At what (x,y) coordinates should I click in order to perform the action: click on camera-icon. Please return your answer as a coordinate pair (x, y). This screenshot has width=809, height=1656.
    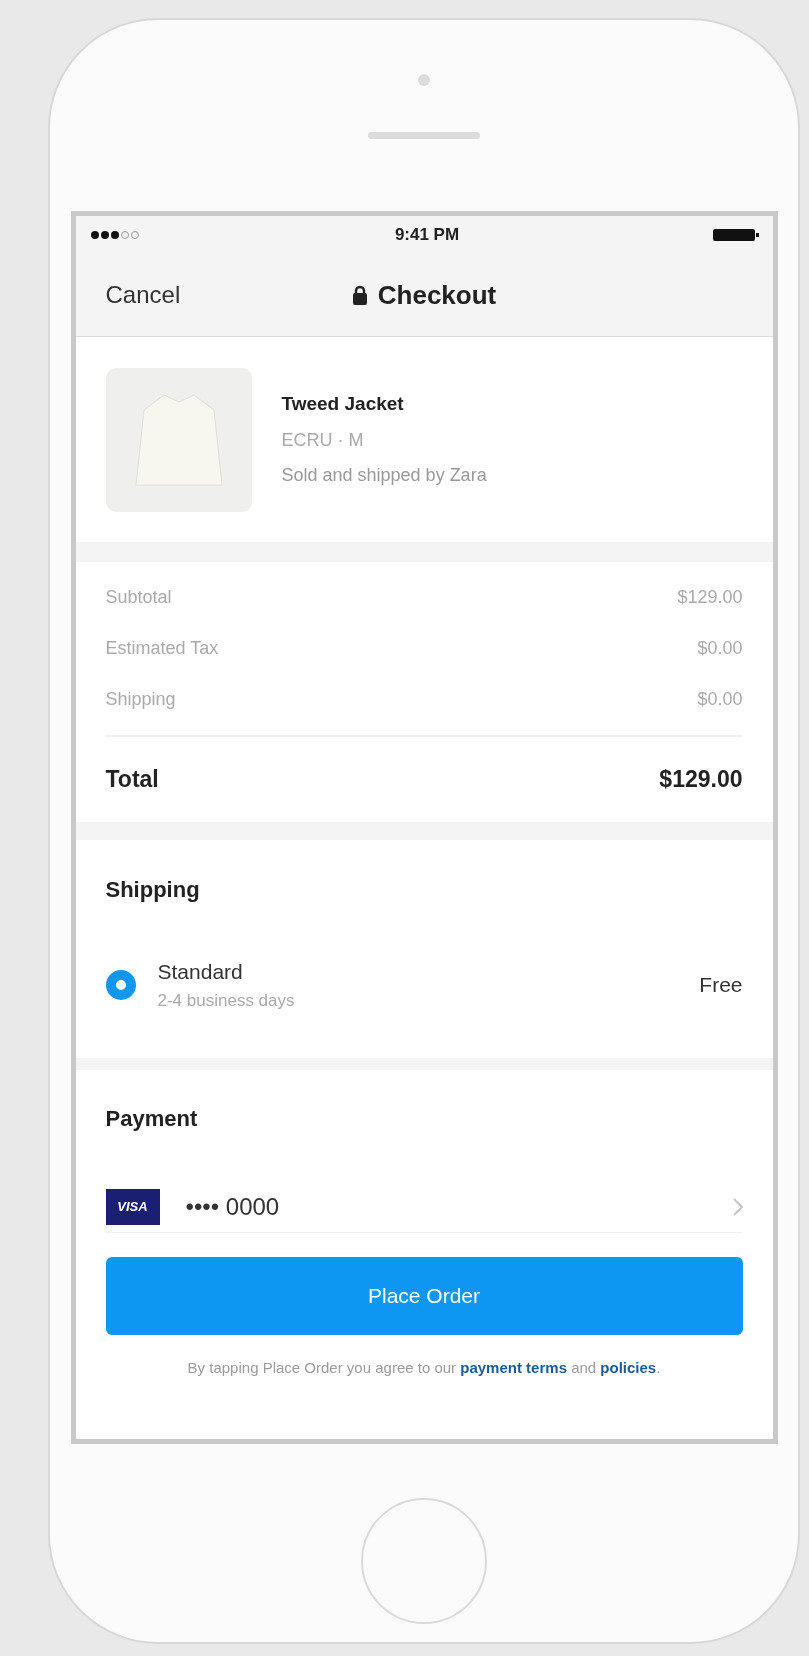
    Looking at the image, I should click on (424, 80).